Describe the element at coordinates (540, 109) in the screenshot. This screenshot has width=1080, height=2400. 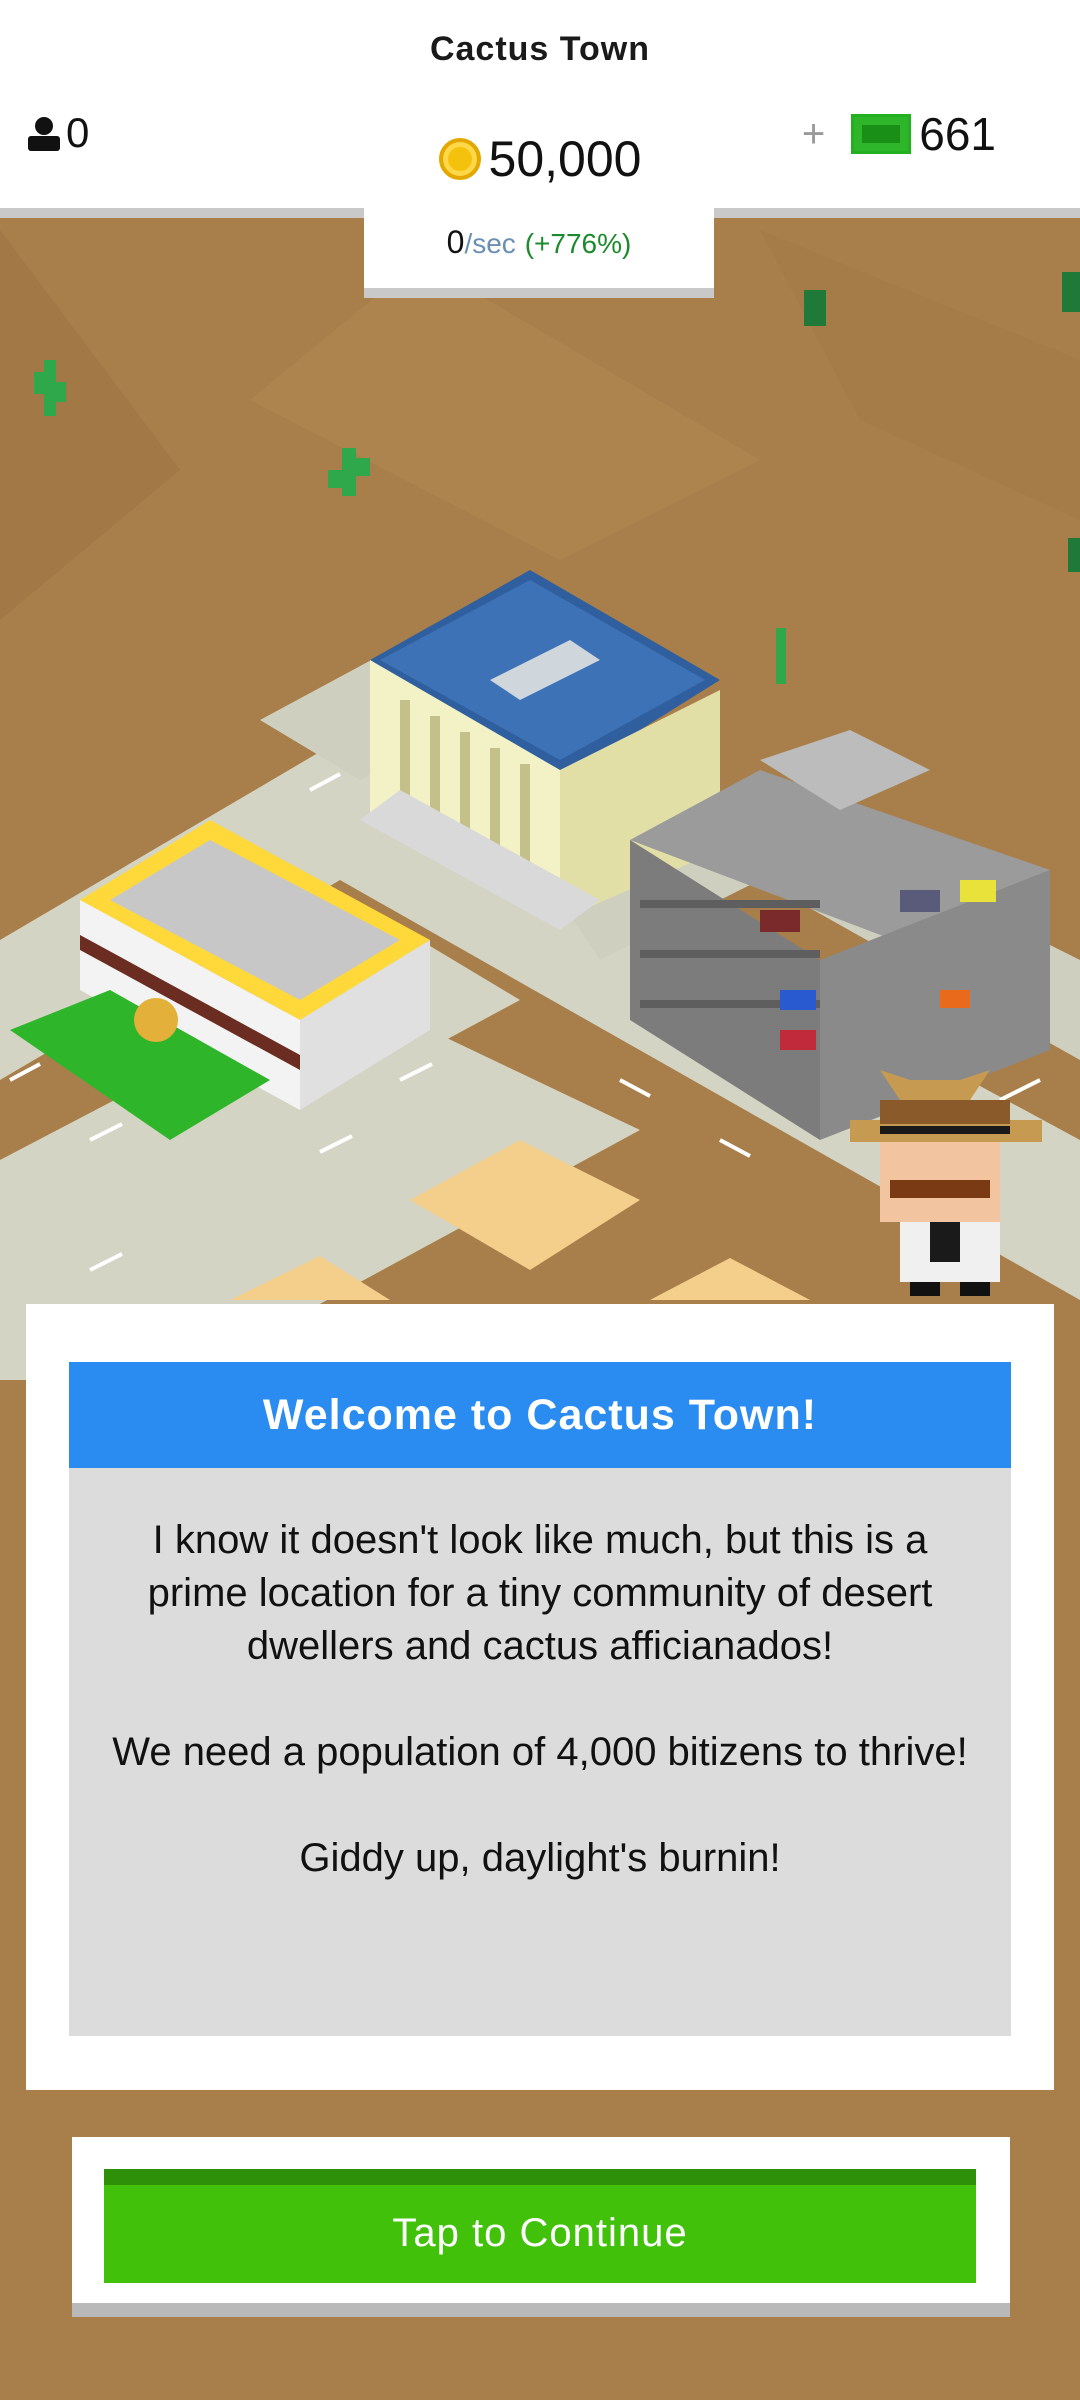
I see `top-hud-bar: Cactus Town 0 50,000 + 661` at that location.